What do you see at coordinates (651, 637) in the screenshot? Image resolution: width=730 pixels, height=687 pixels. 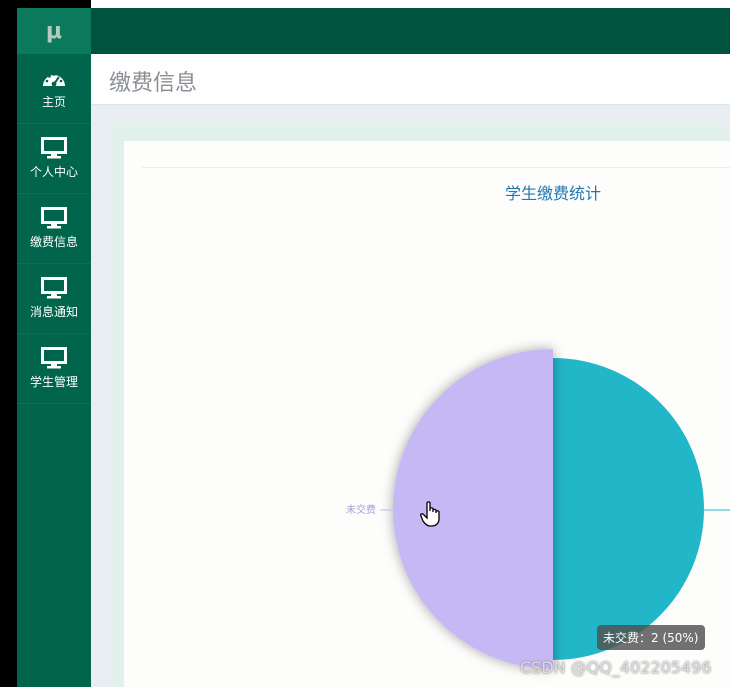 I see `chart-tooltip: 未交费：2 (50%)` at bounding box center [651, 637].